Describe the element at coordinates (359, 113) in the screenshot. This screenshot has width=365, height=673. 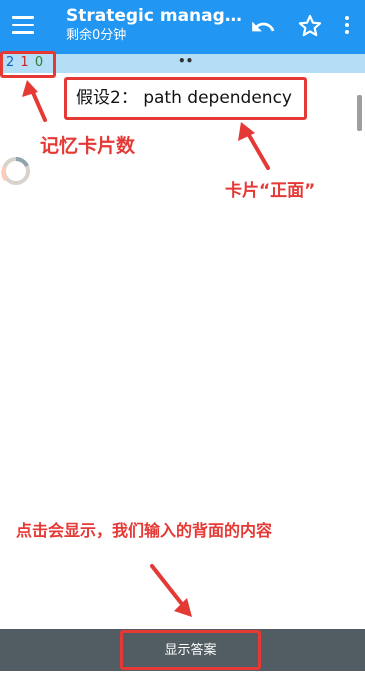
I see `scrollbar` at that location.